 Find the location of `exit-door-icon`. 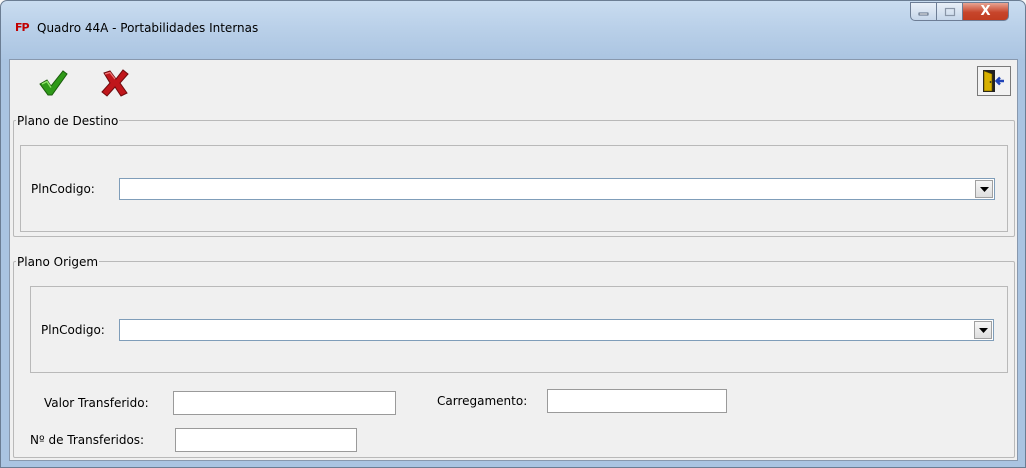

exit-door-icon is located at coordinates (993, 81).